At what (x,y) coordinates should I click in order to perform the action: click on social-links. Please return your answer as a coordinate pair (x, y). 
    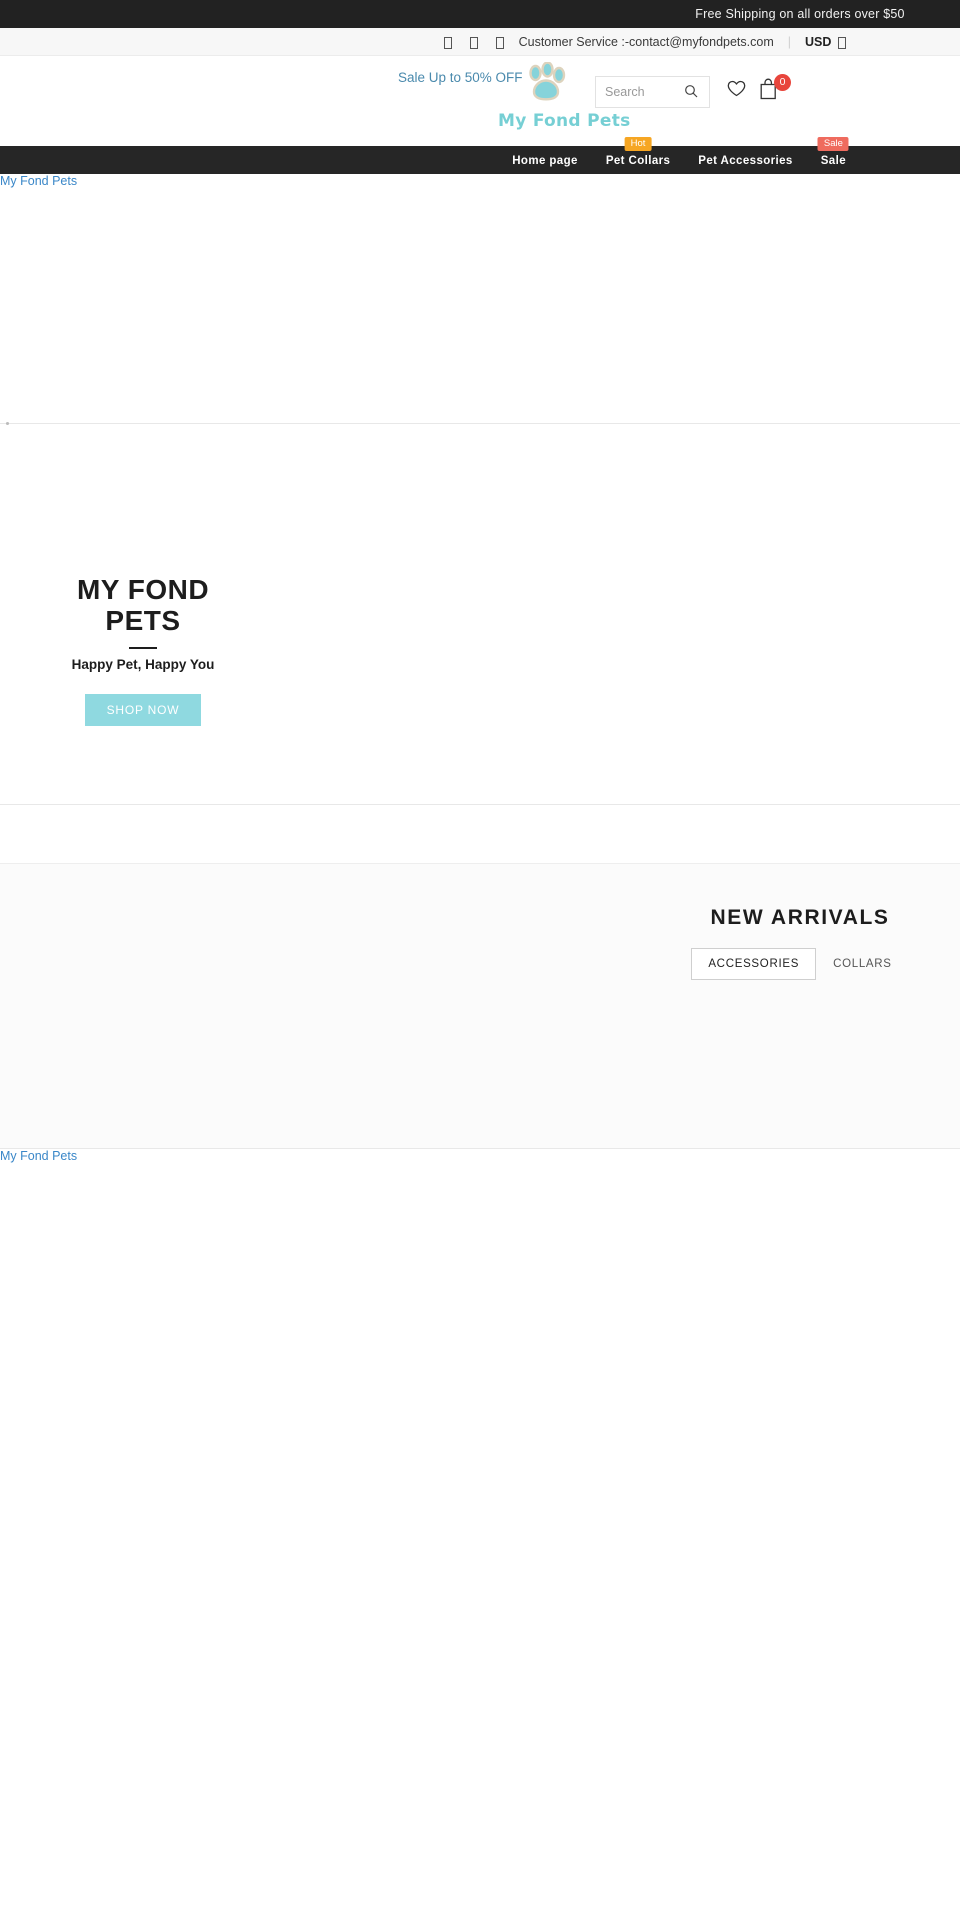
    Looking at the image, I should click on (473, 42).